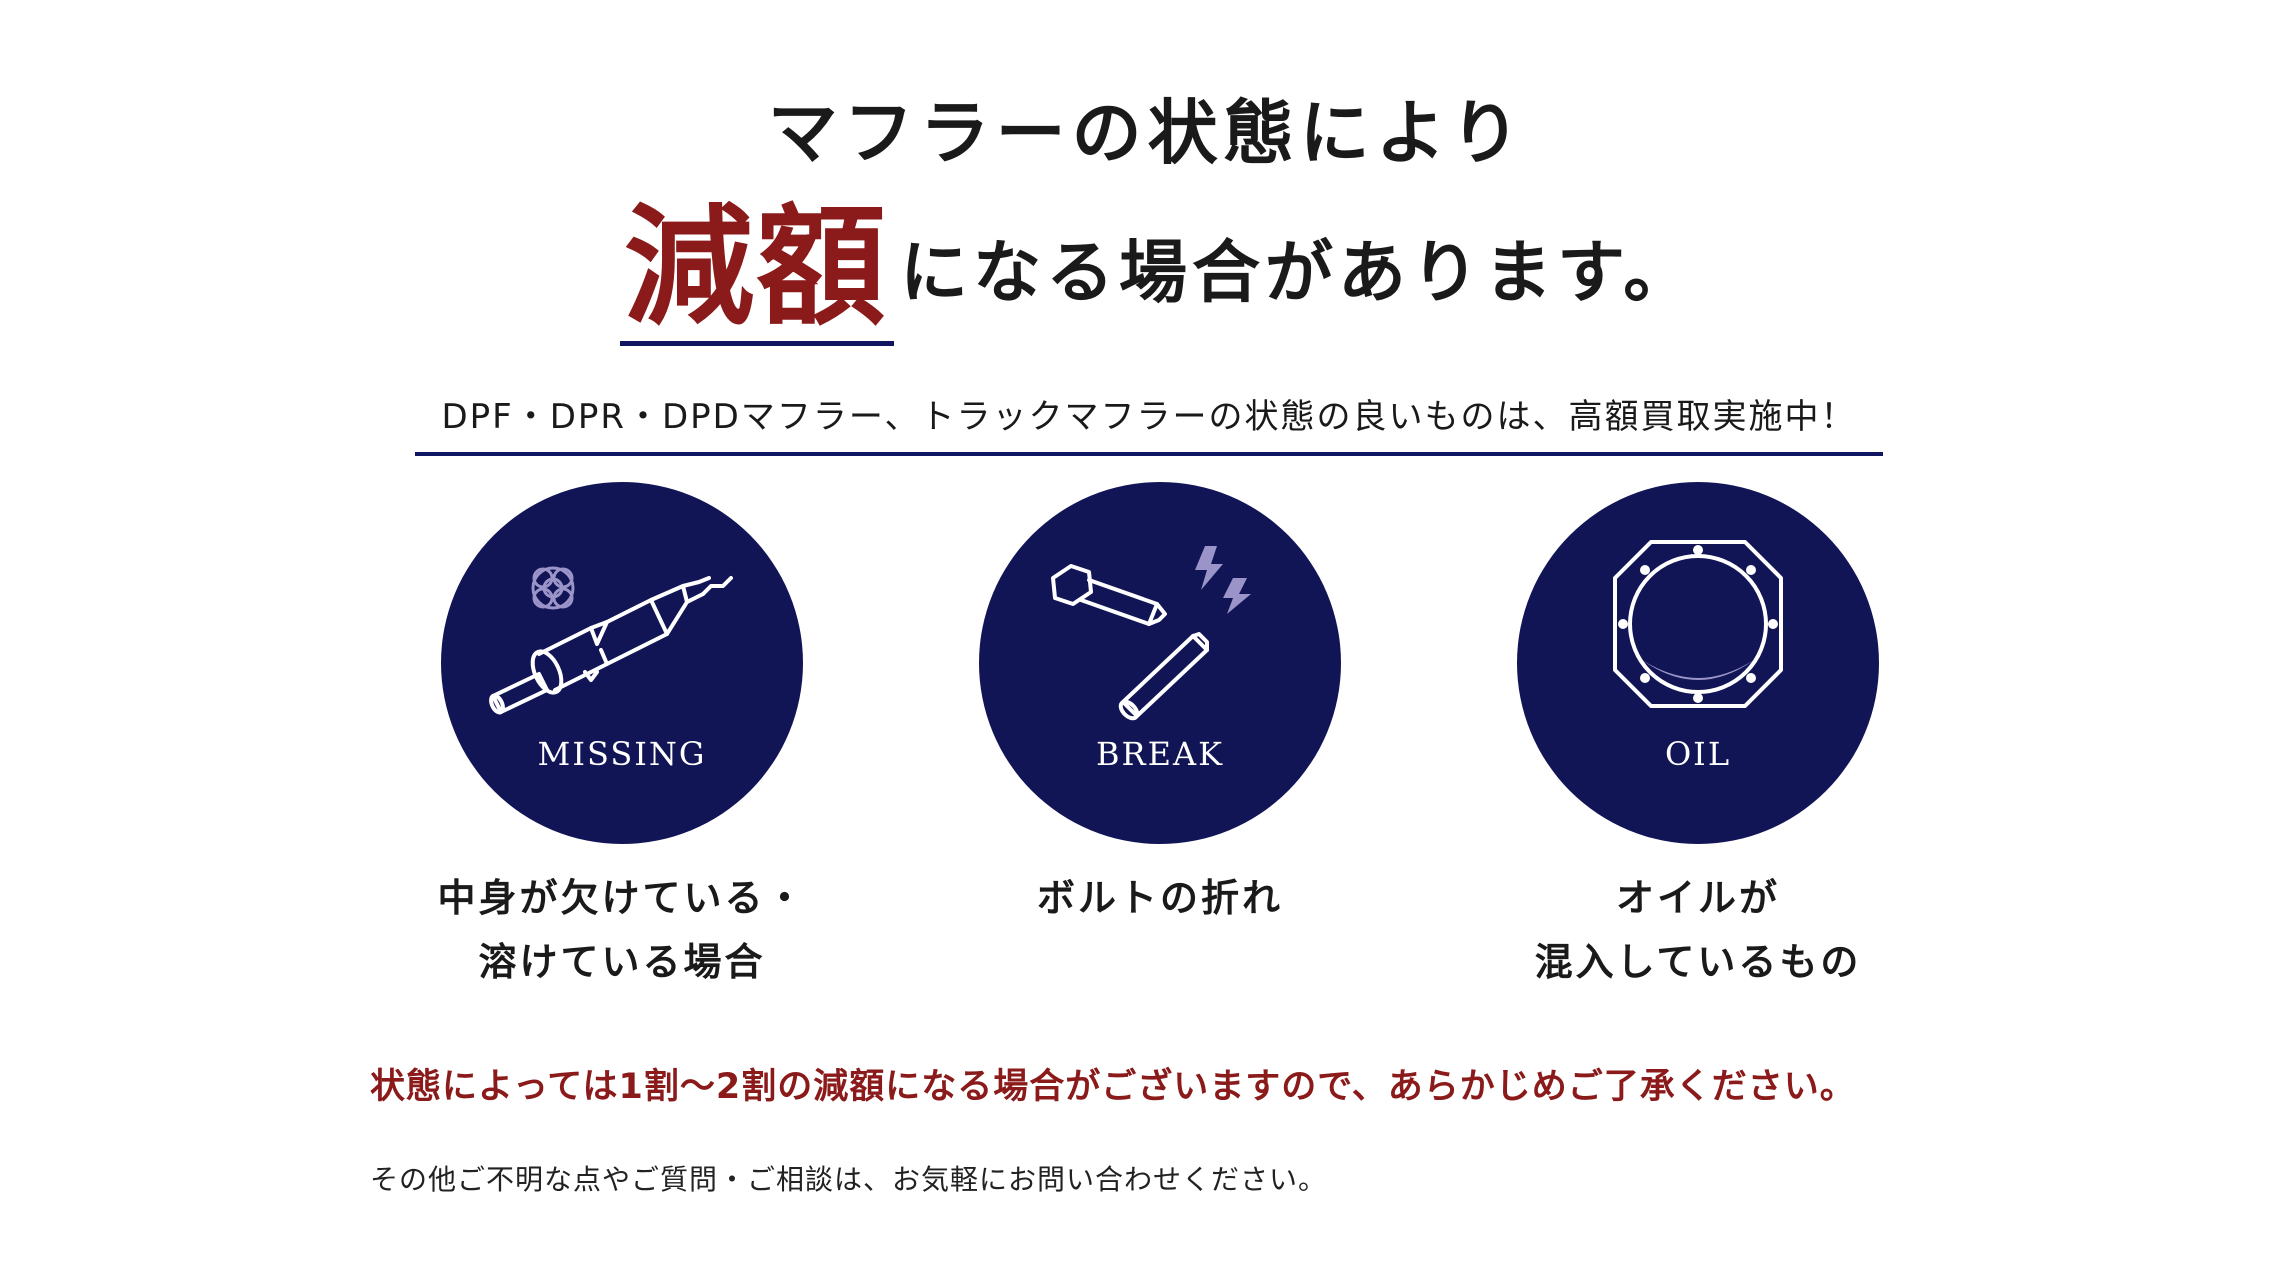 This screenshot has height=1276, width=2294. I want to click on oil-flange-icon, so click(1698, 624).